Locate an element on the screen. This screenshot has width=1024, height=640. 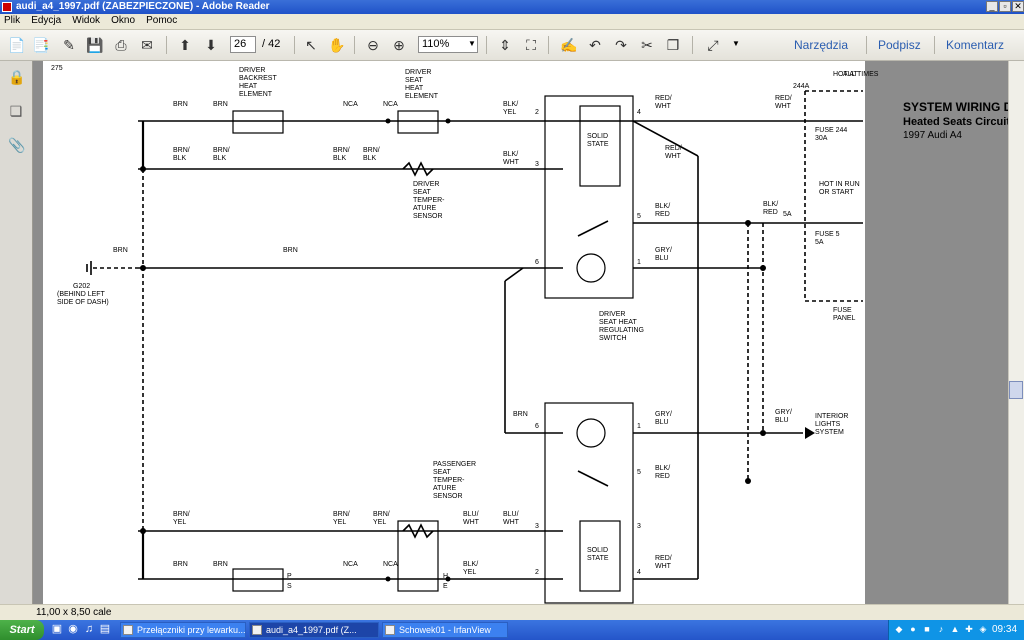
start-button: Start is located at coordinates (22, 630).